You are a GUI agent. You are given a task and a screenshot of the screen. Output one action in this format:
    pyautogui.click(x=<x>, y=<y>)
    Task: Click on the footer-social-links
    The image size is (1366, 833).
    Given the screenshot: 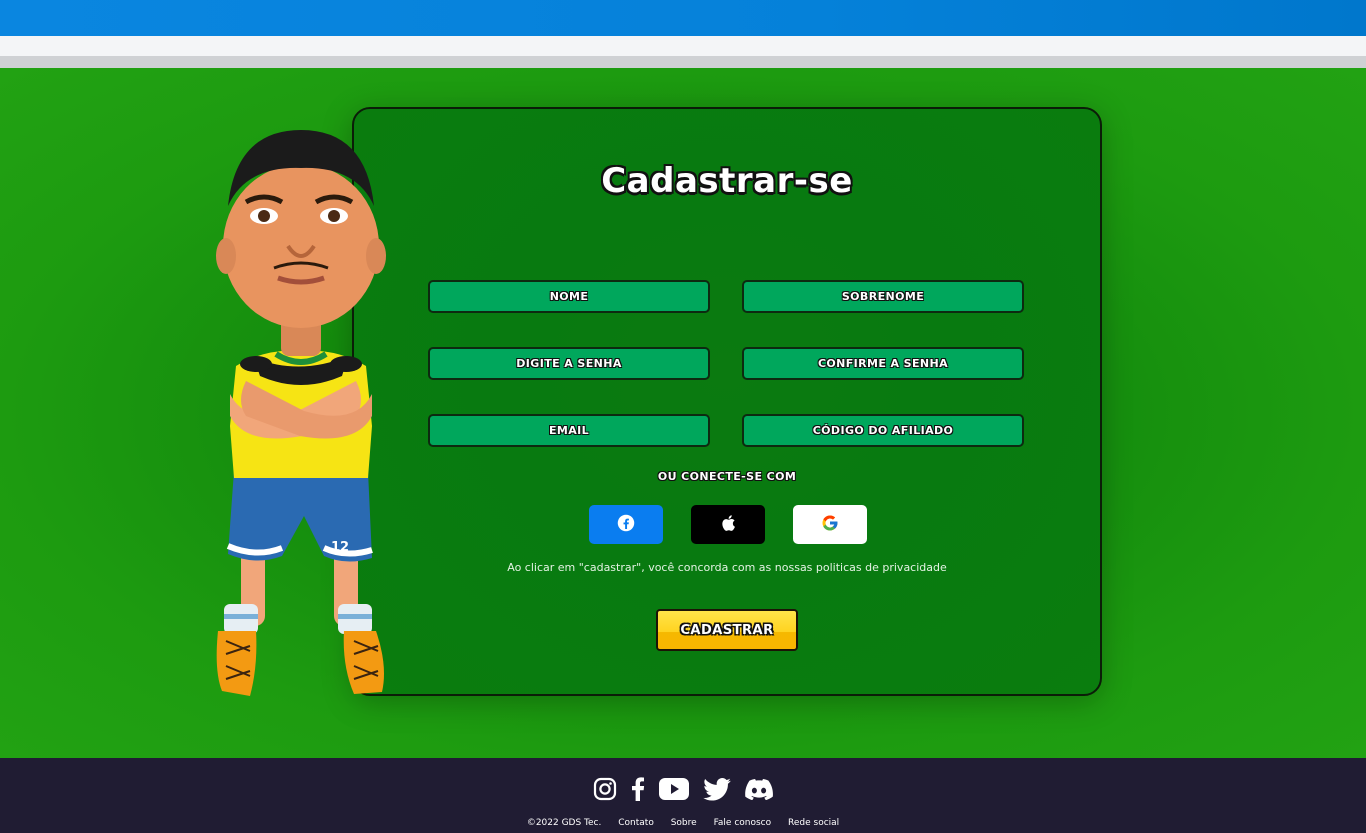 What is the action you would take?
    pyautogui.click(x=683, y=789)
    